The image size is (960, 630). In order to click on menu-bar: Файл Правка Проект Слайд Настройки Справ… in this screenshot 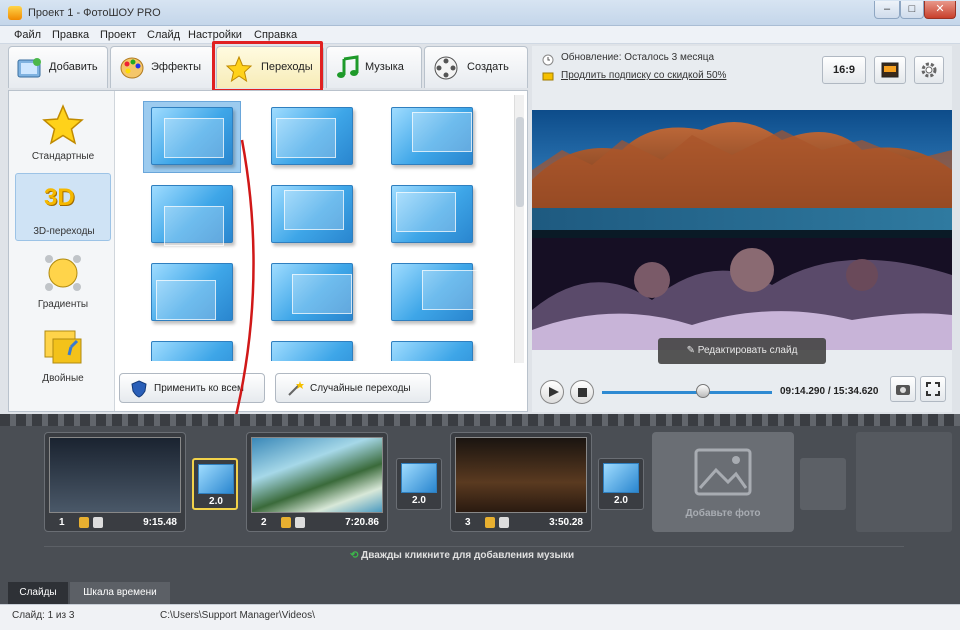, I will do `click(480, 35)`.